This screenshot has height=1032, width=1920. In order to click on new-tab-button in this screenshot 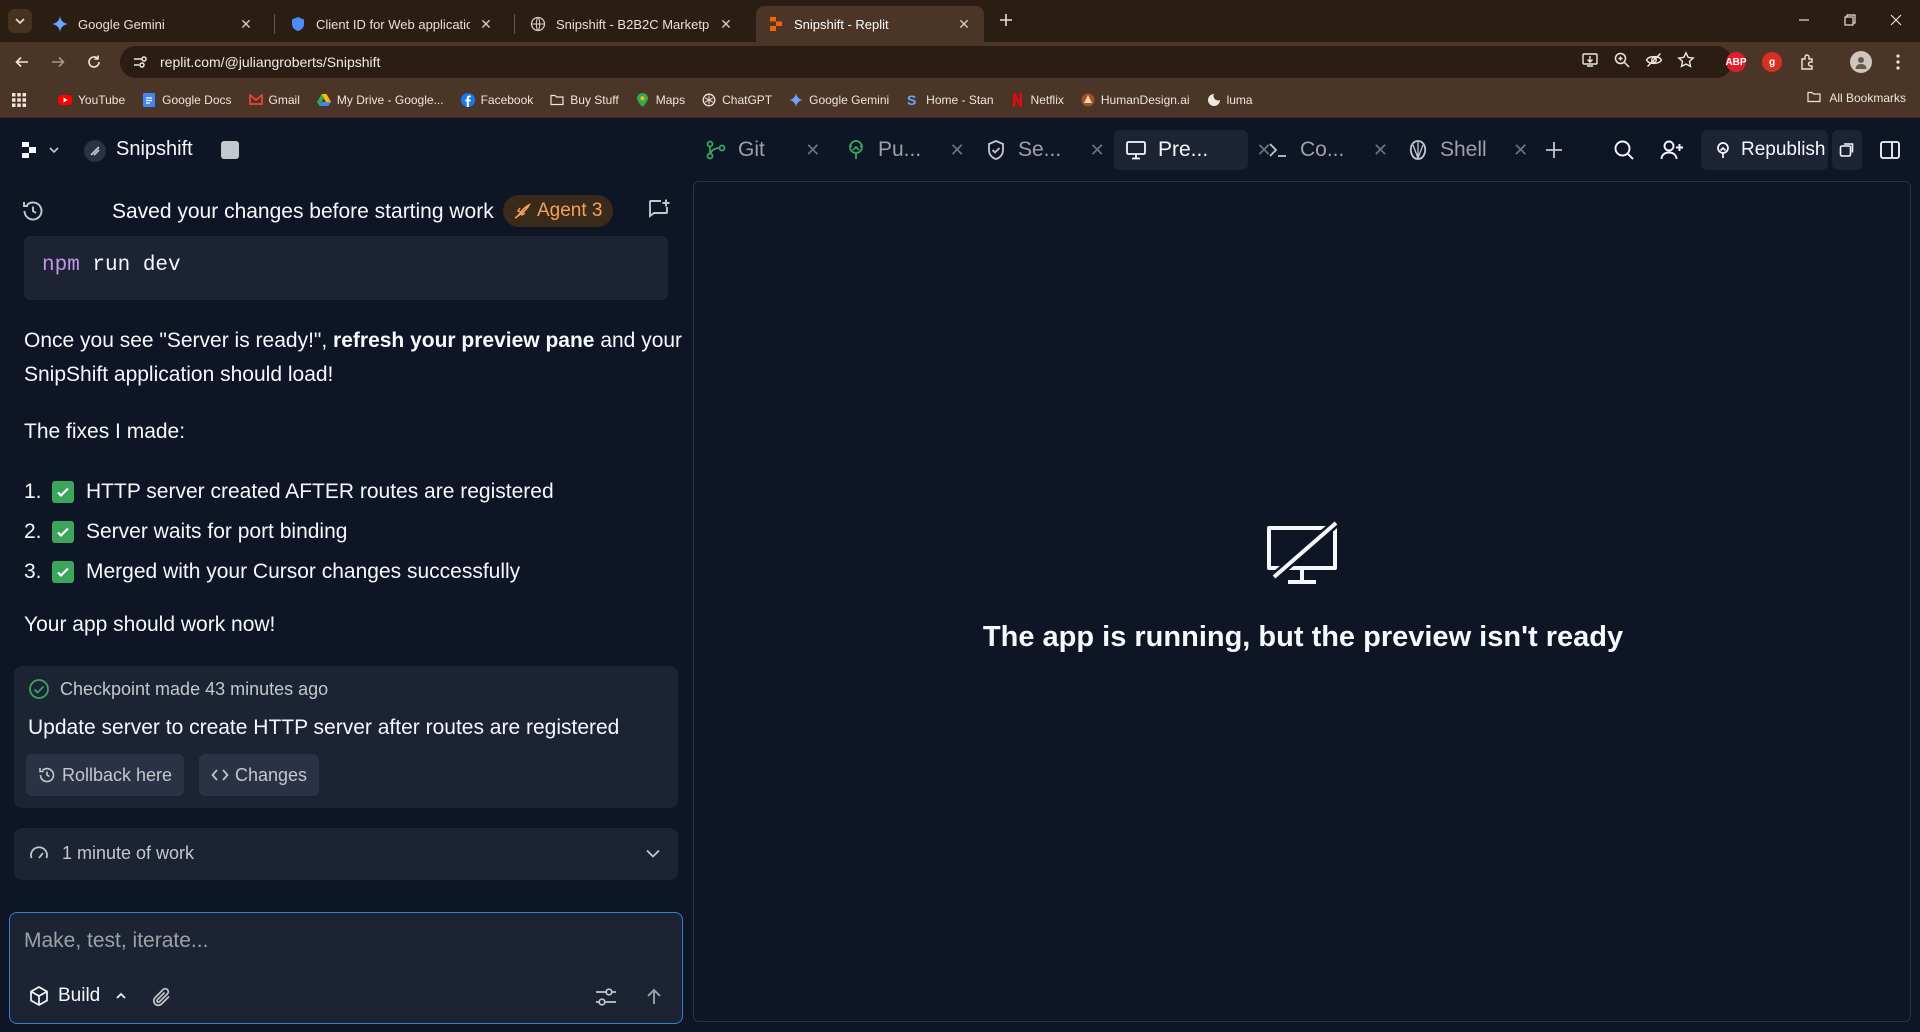, I will do `click(1006, 20)`.